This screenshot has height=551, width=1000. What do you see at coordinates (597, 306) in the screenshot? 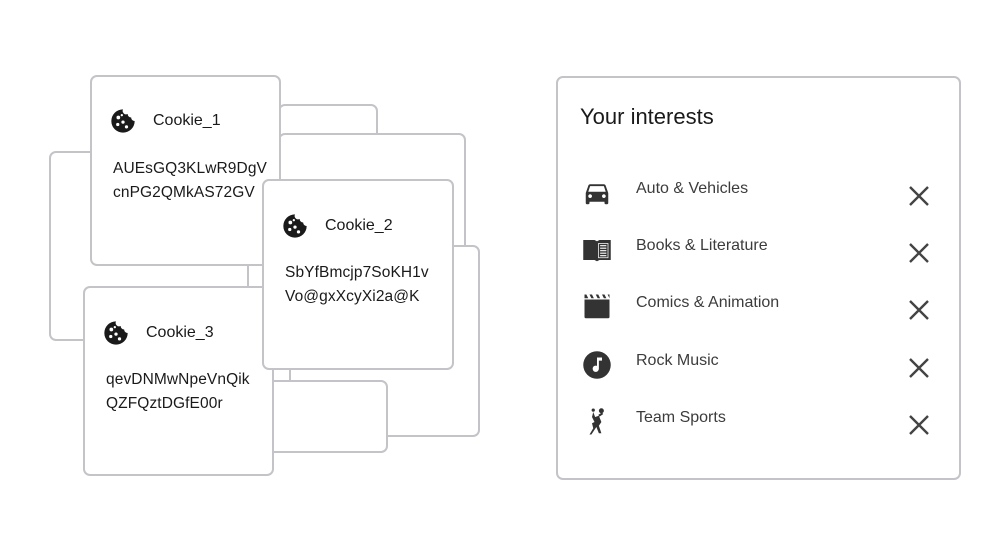
I see `clapperboard-icon` at bounding box center [597, 306].